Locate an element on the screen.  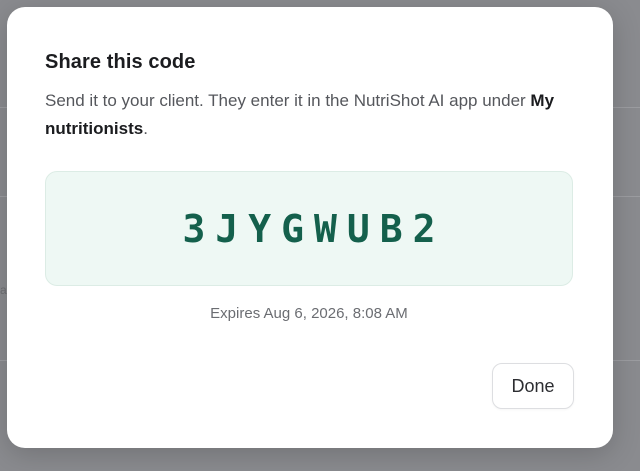
expiry-text: Expires Aug 6, 2026, 8:08 AM is located at coordinates (309, 313).